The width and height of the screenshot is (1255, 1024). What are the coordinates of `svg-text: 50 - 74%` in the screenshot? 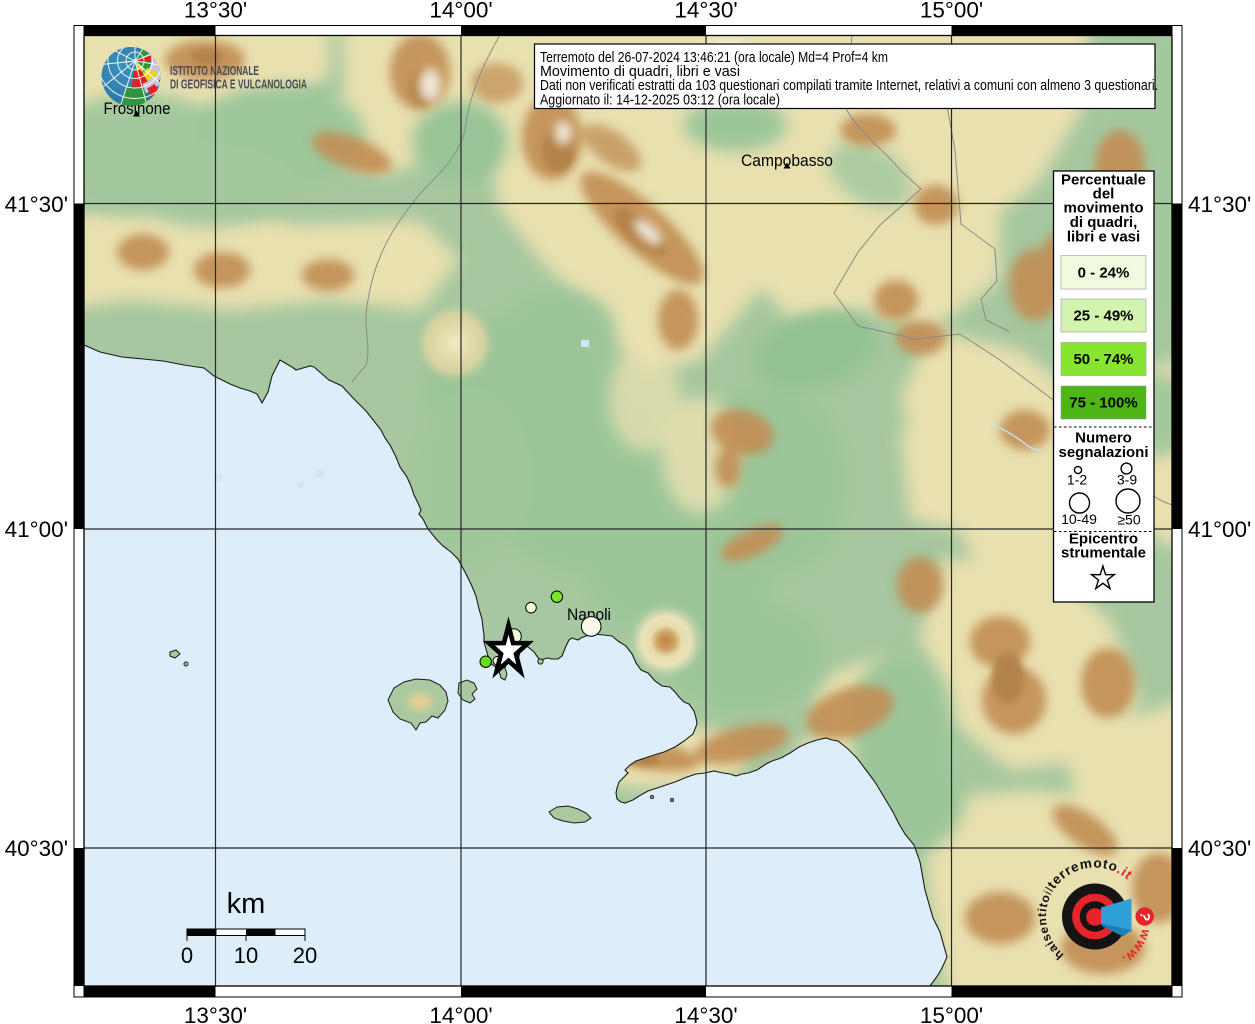 It's located at (1103, 359).